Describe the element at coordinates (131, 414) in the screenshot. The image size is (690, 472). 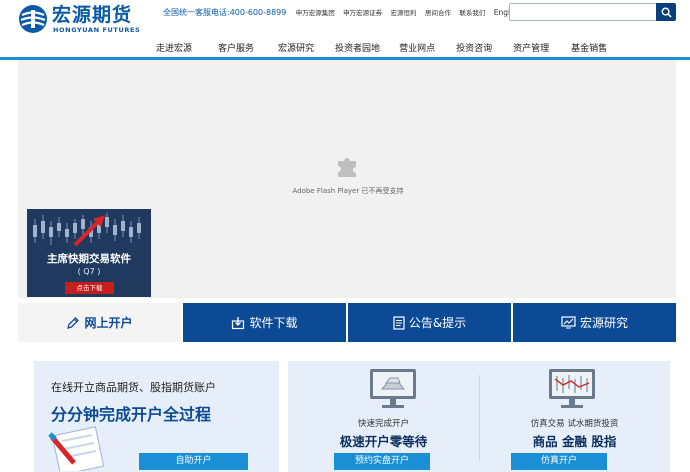
I see `online-account-headline: 分分钟完成开户全过程` at that location.